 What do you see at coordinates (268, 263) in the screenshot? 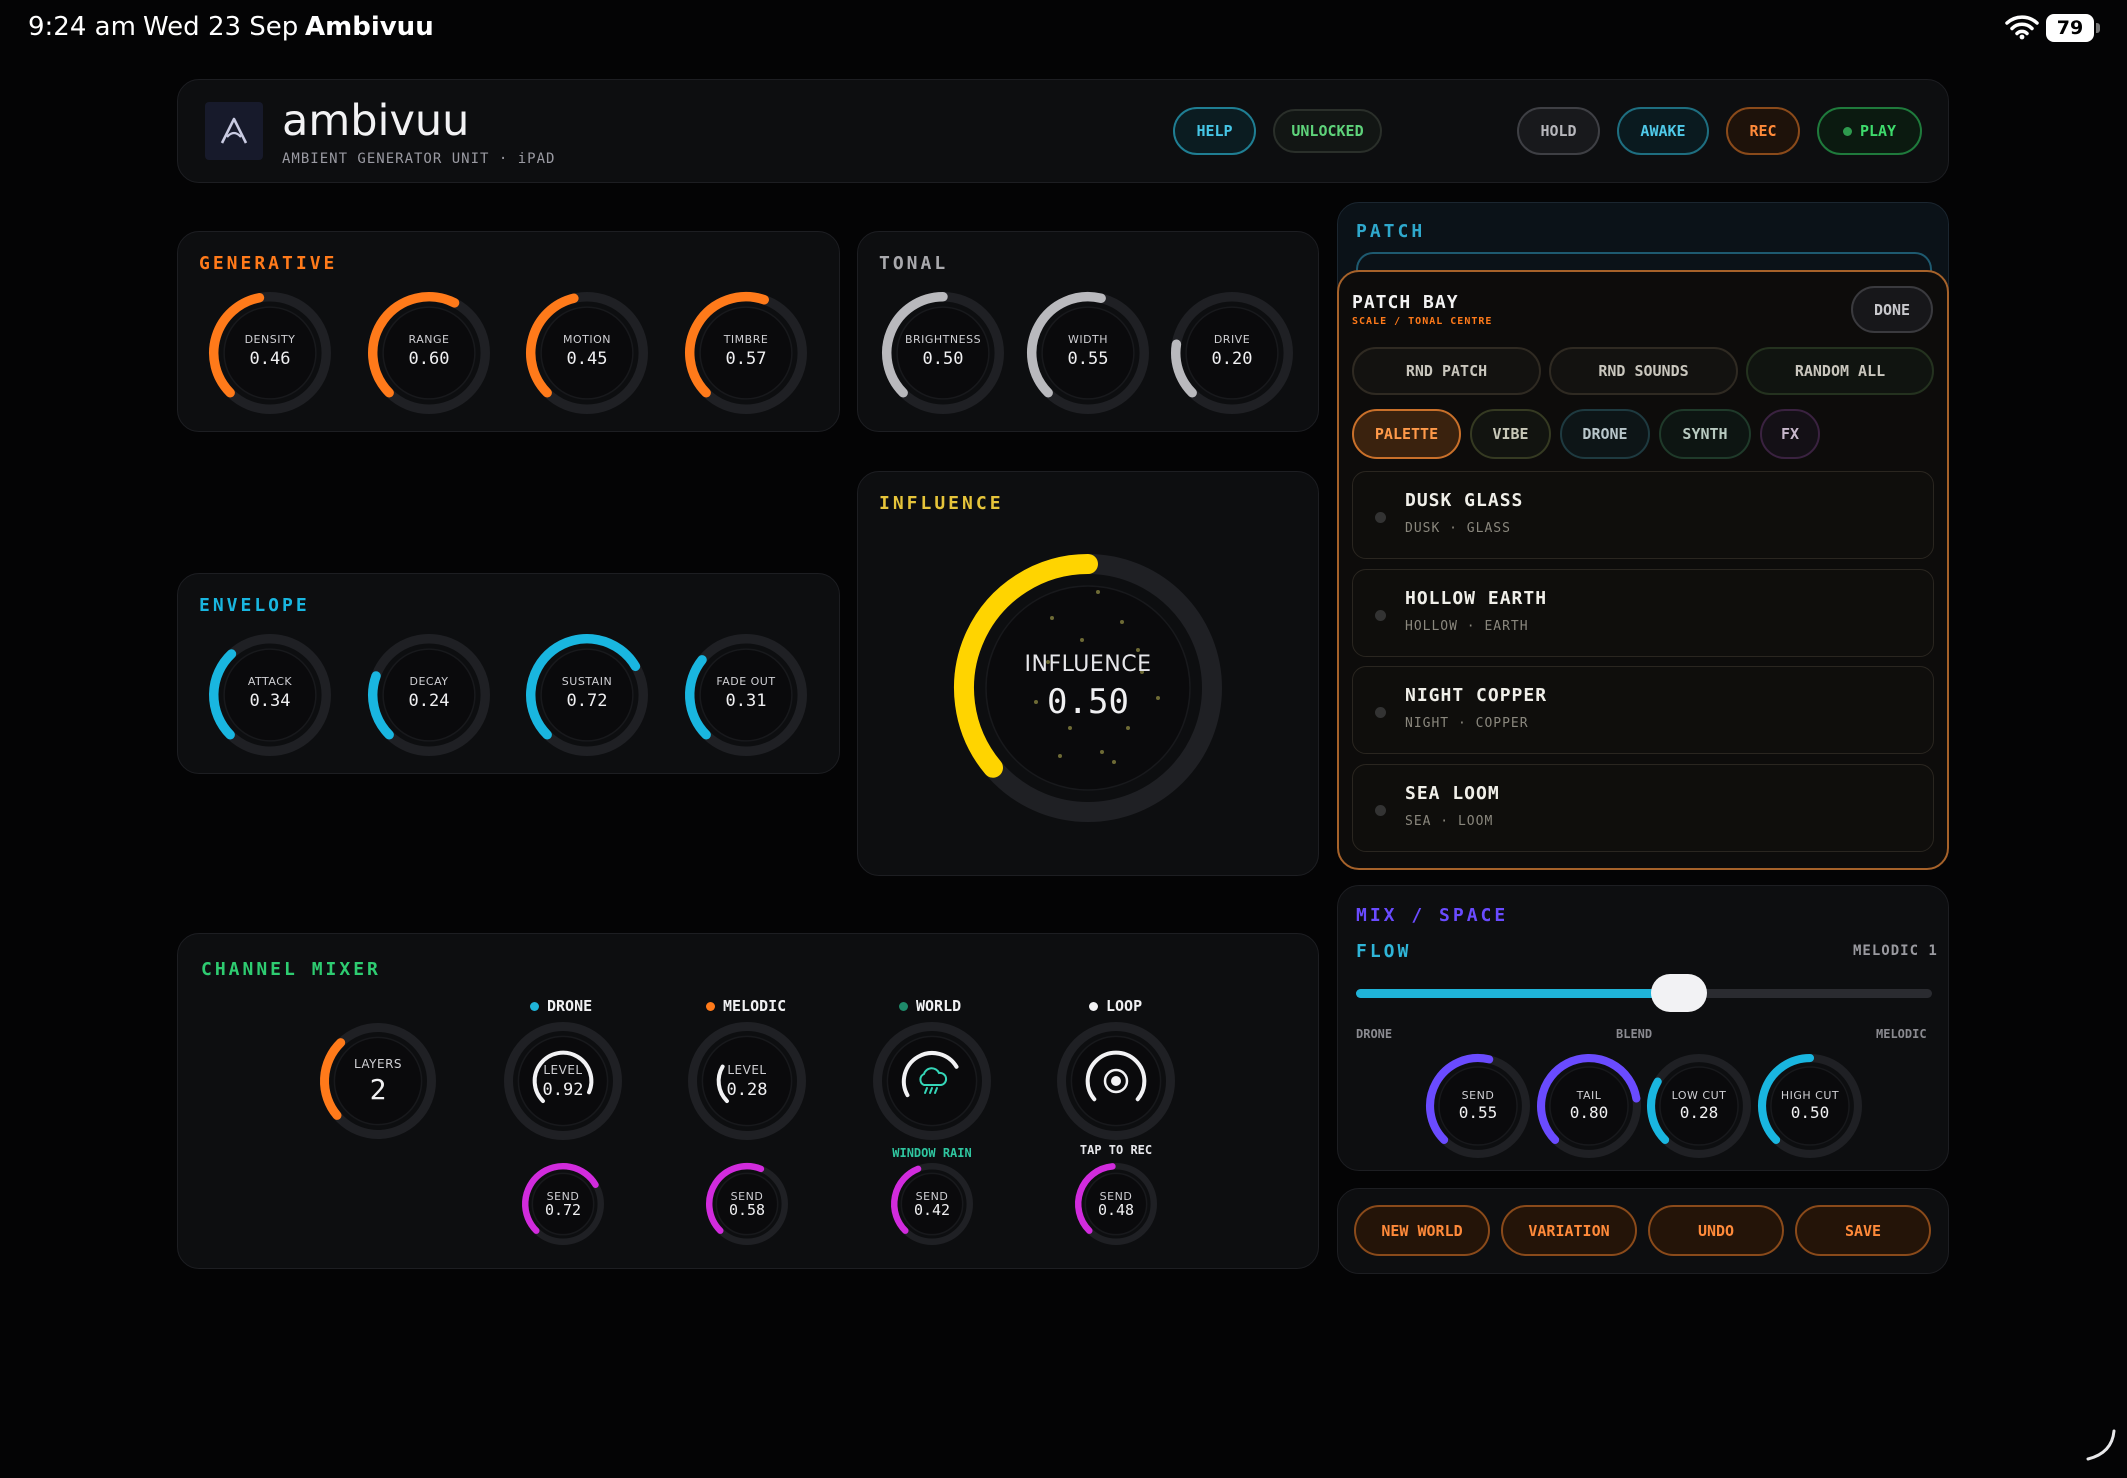
I see `generative-title: GENERATIVE` at bounding box center [268, 263].